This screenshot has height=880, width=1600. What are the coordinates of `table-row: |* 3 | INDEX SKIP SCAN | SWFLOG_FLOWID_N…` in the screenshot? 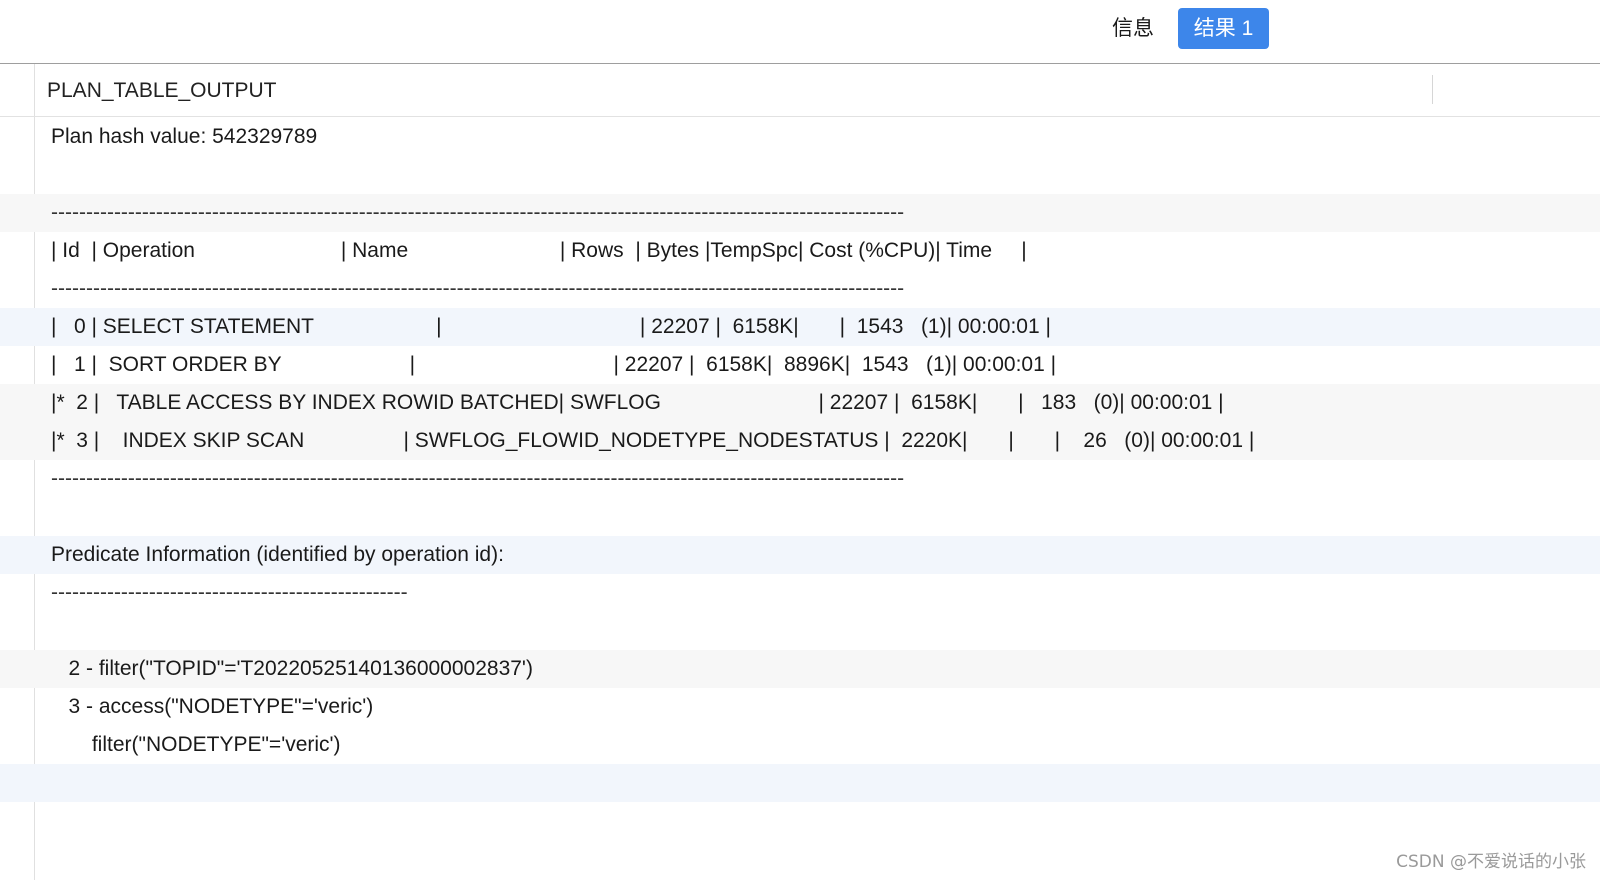 It's located at (800, 441).